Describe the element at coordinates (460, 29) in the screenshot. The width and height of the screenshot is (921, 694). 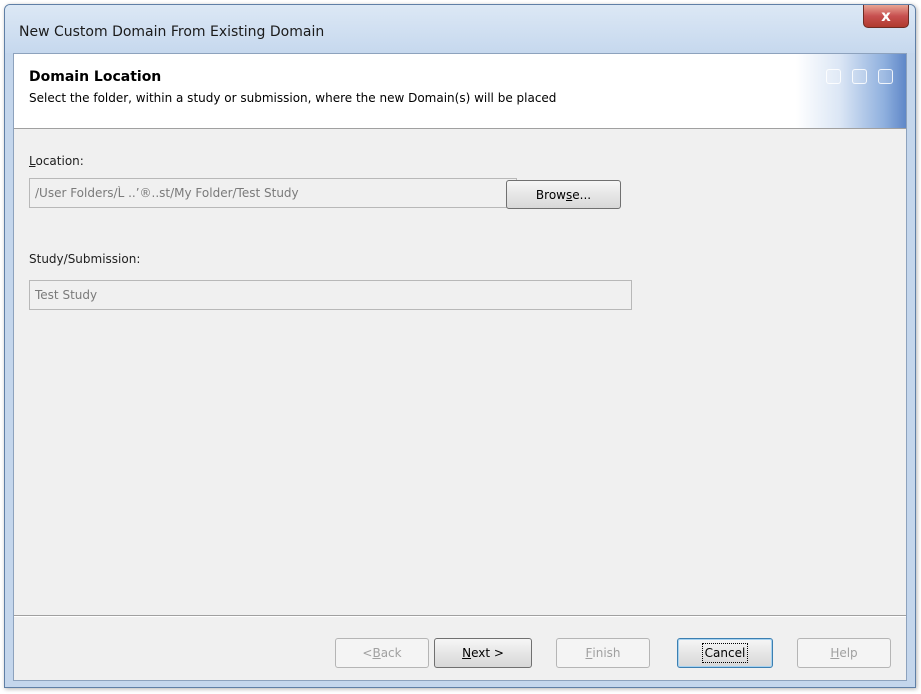
I see `title-bar: New Custom Domain From Existing Domain x` at that location.